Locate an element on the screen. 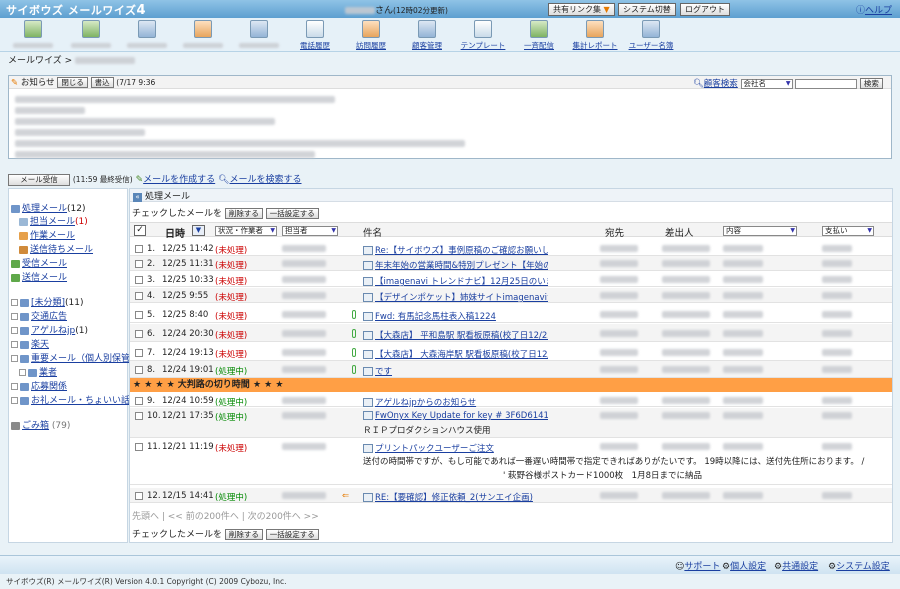 Image resolution: width=900 pixels, height=589 pixels. payment-filter-select: 支払い is located at coordinates (848, 231).